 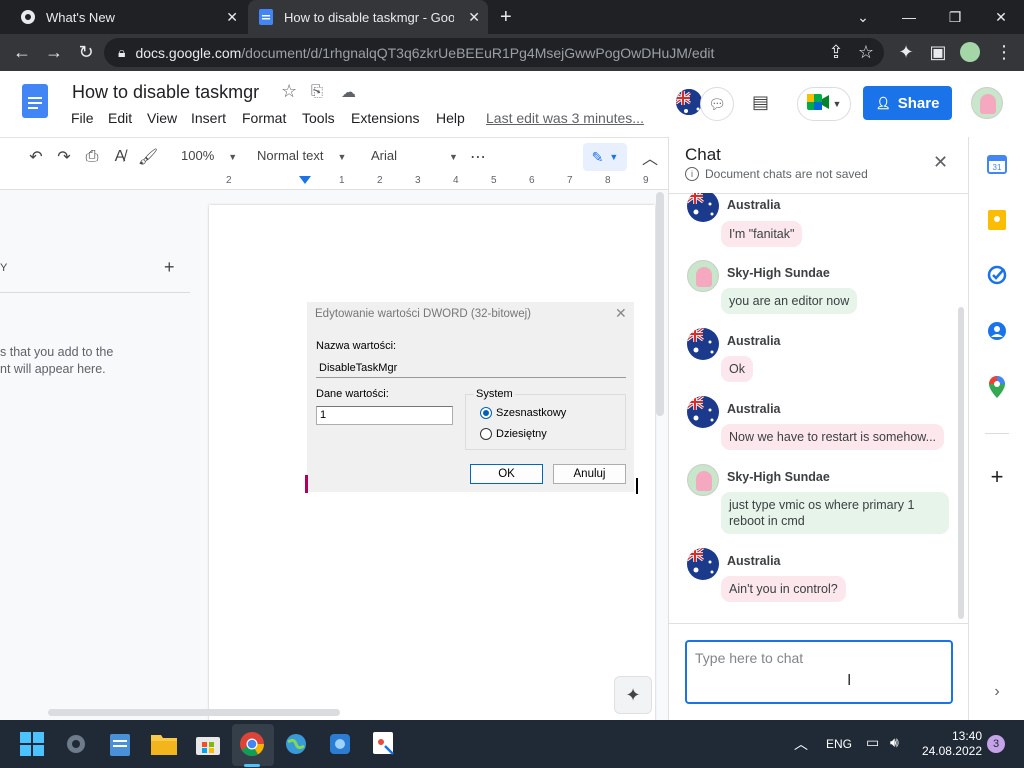 I want to click on extensions-icon: ✦, so click(x=906, y=52).